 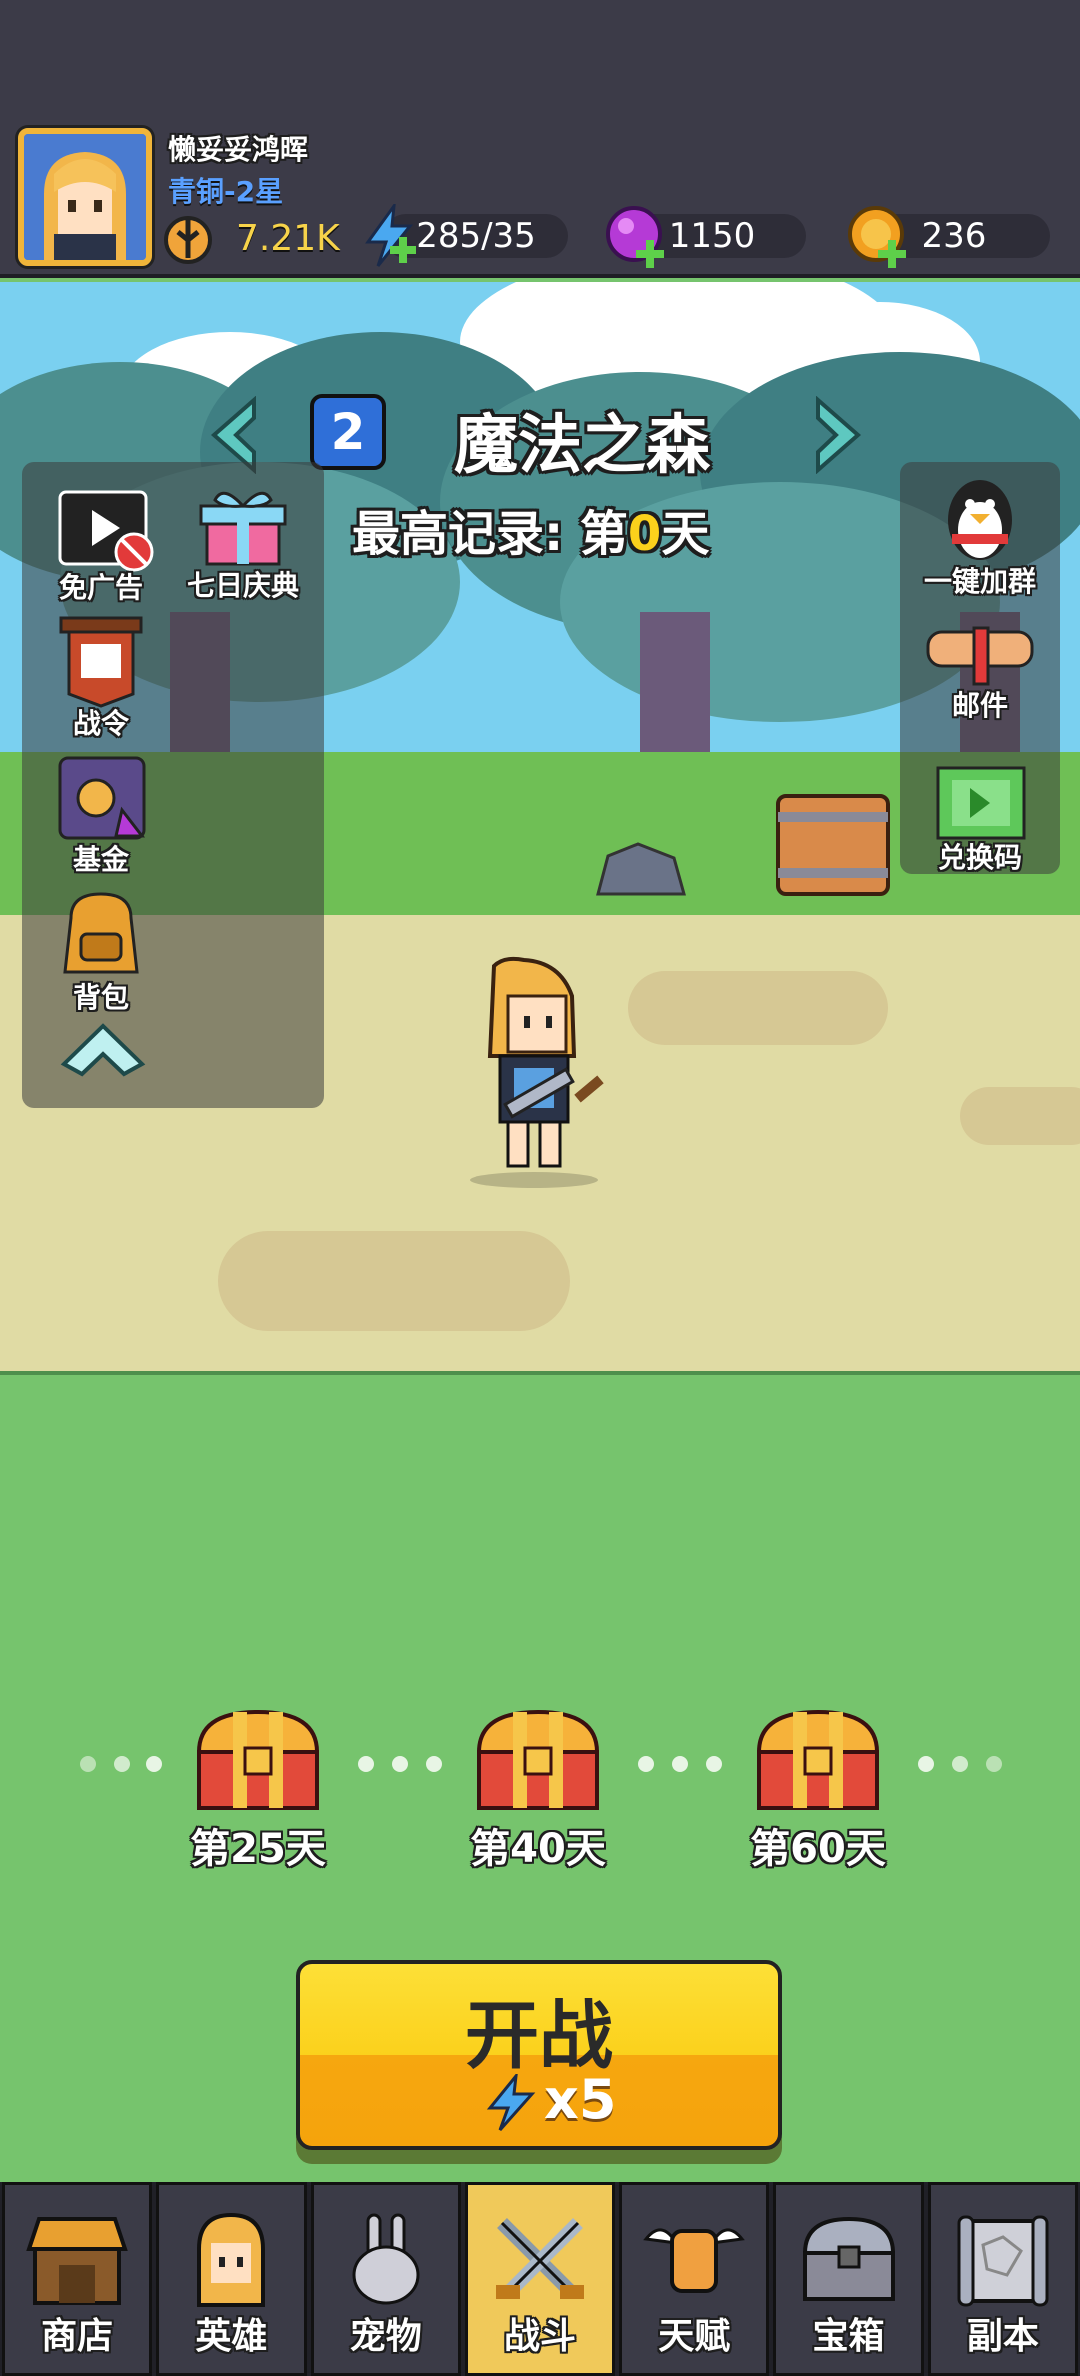 What do you see at coordinates (979, 581) in the screenshot?
I see `join-group-label: 一键加群` at bounding box center [979, 581].